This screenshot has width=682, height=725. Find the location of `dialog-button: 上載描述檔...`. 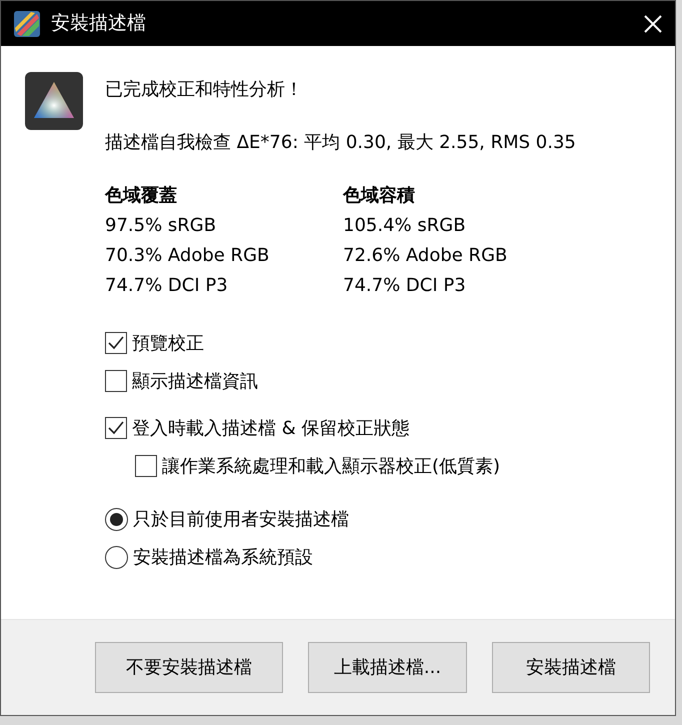

dialog-button: 上載描述檔... is located at coordinates (387, 667).